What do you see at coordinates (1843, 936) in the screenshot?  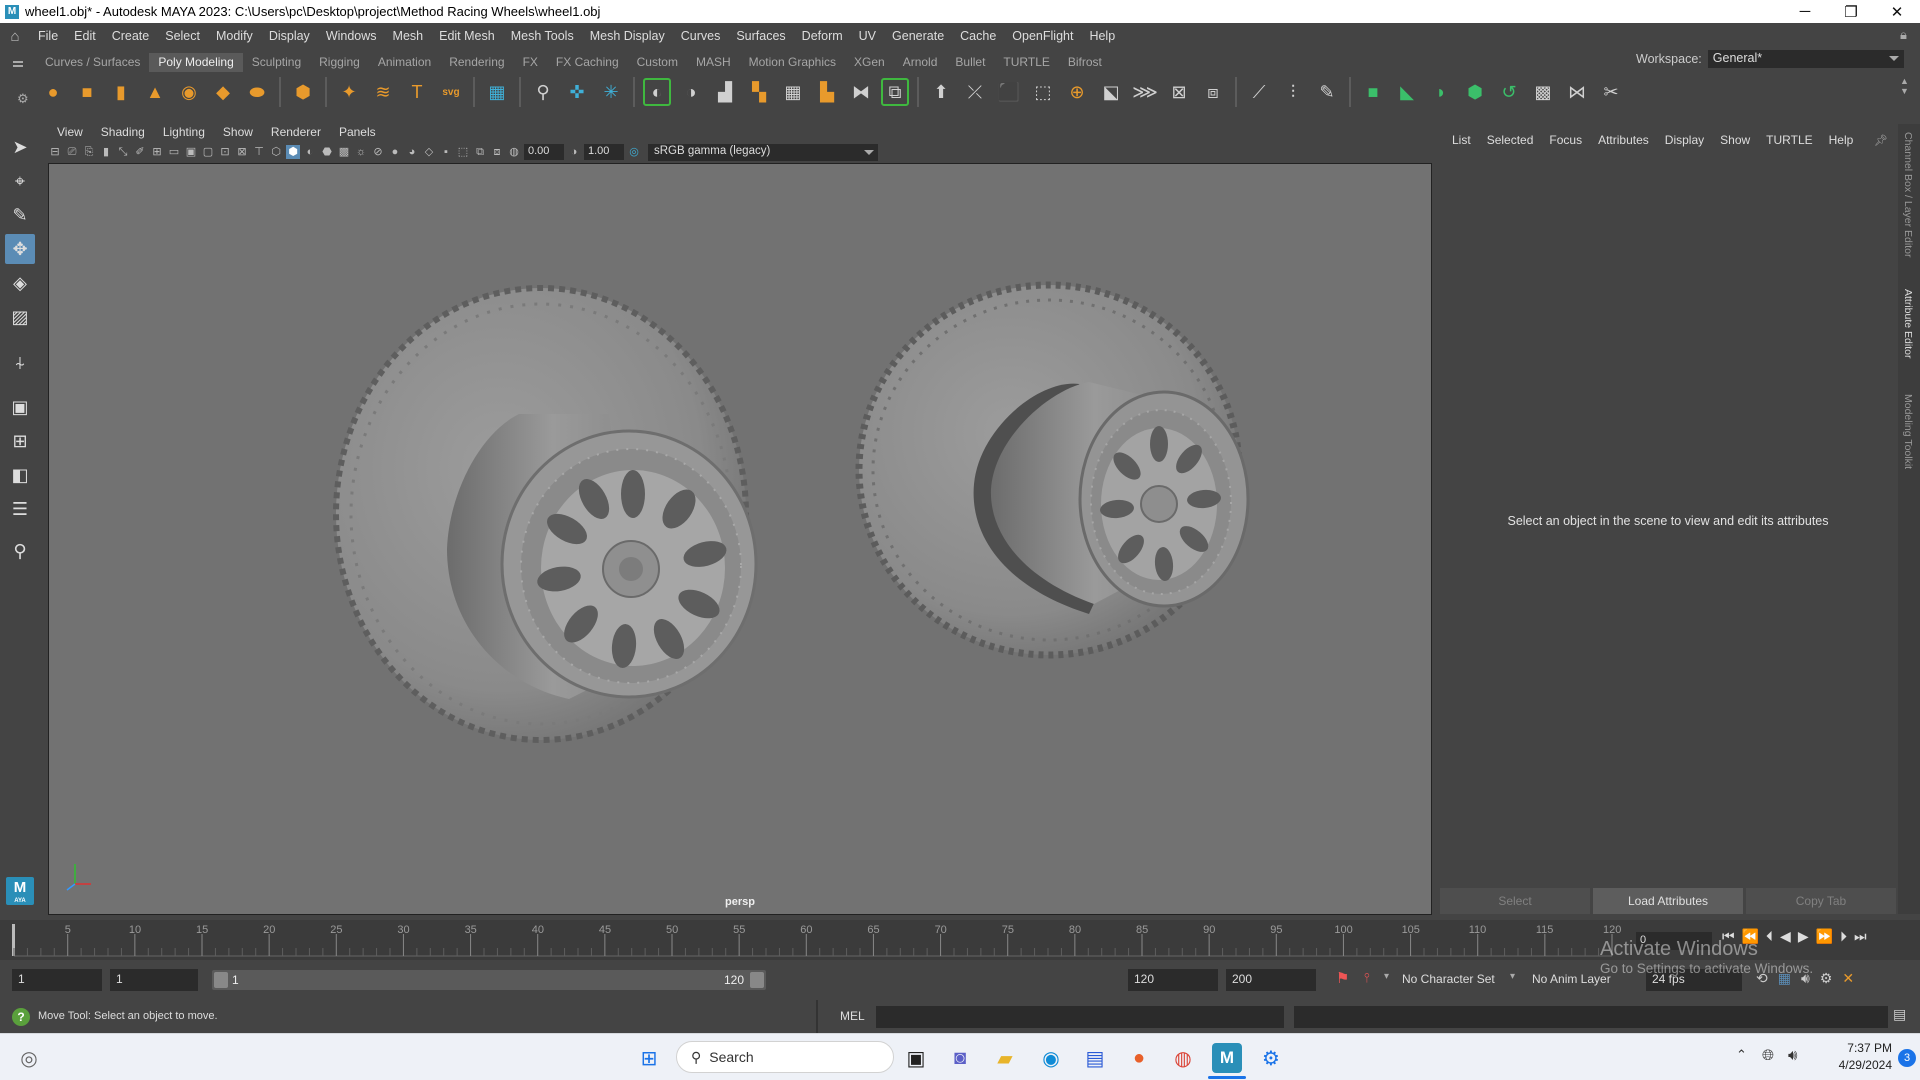 I see `step-forward-frame-icon: ⏵` at bounding box center [1843, 936].